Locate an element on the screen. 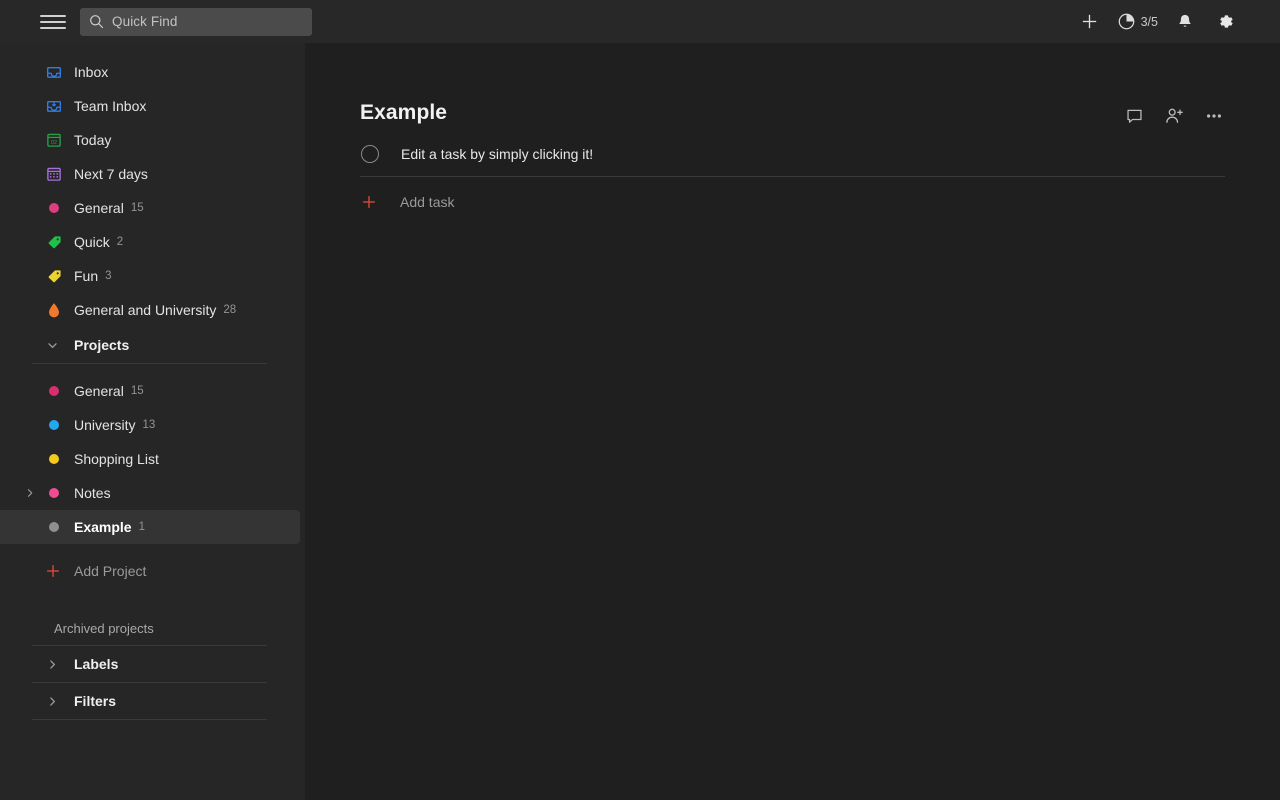  karma-count: 3/5 is located at coordinates (1149, 21).